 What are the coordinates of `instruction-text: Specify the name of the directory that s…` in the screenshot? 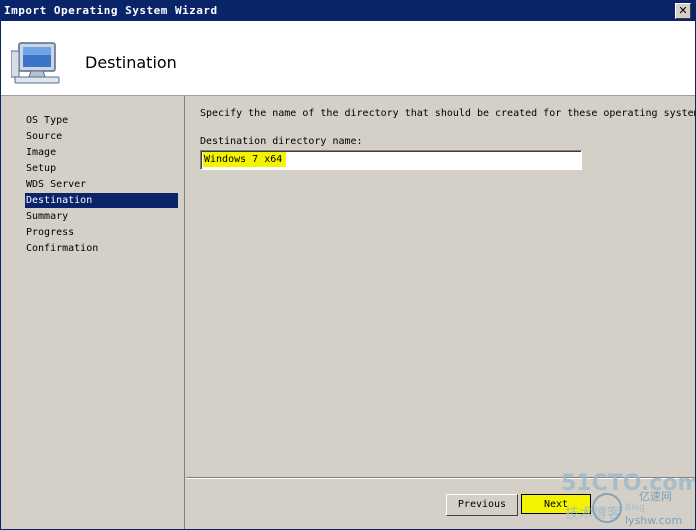 It's located at (447, 113).